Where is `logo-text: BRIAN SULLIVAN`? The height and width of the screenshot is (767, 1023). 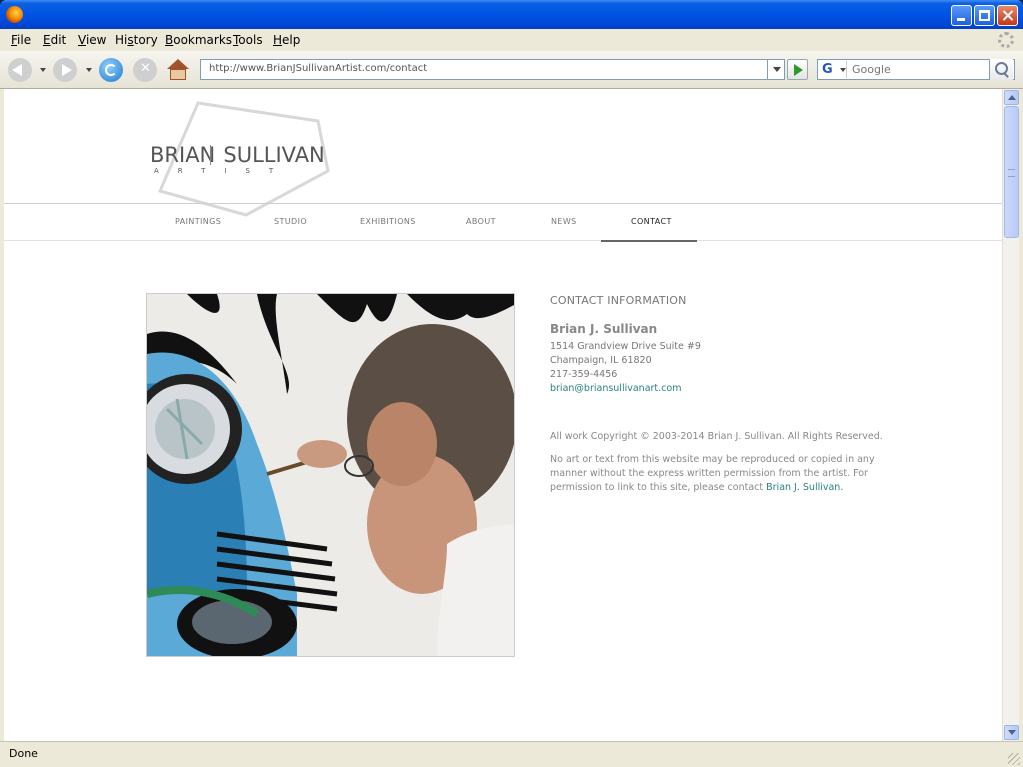 logo-text: BRIAN SULLIVAN is located at coordinates (237, 155).